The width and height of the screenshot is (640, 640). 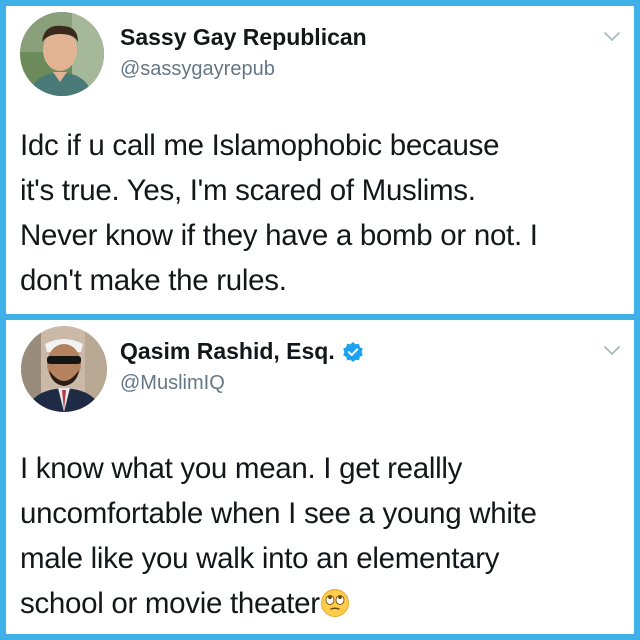 What do you see at coordinates (241, 468) in the screenshot?
I see `tweet-text-line: I know what you mean. I get reallly` at bounding box center [241, 468].